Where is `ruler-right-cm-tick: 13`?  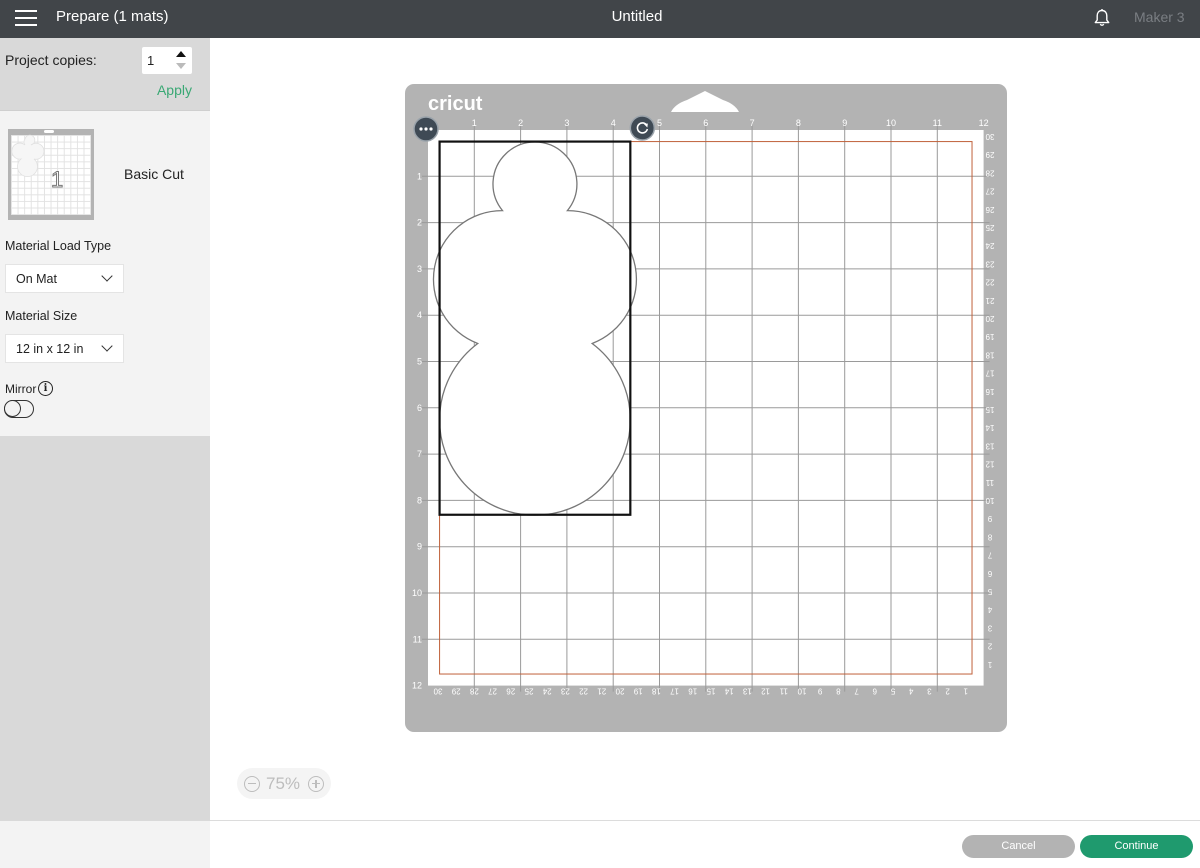
ruler-right-cm-tick: 13 is located at coordinates (989, 445).